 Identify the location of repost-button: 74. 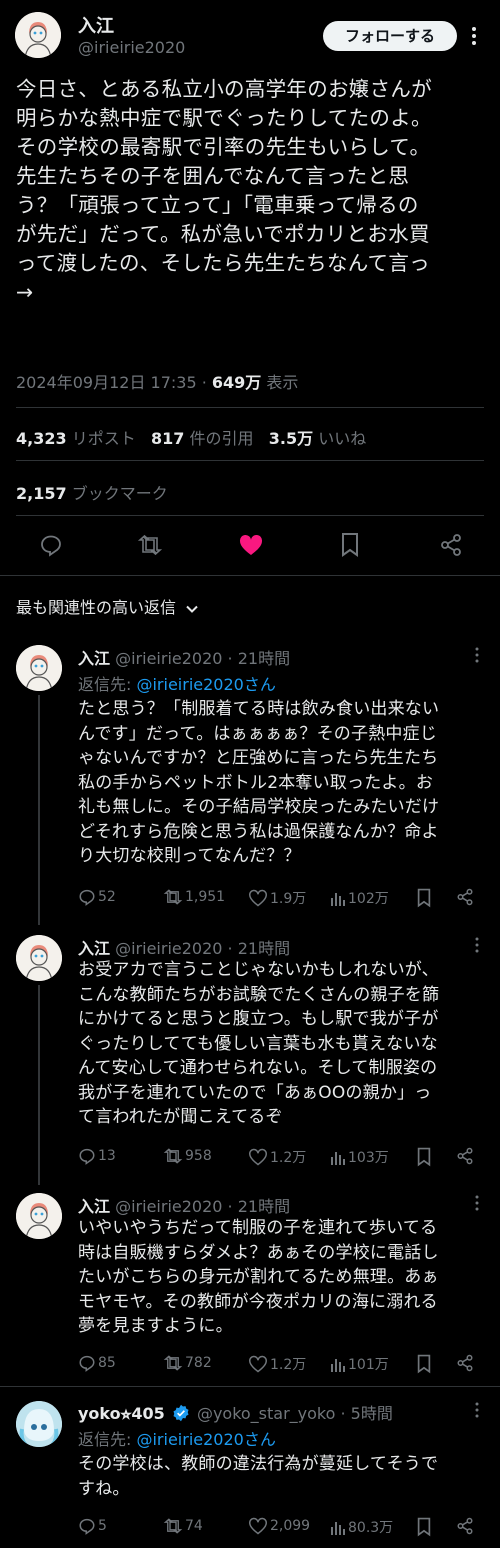
(183, 1526).